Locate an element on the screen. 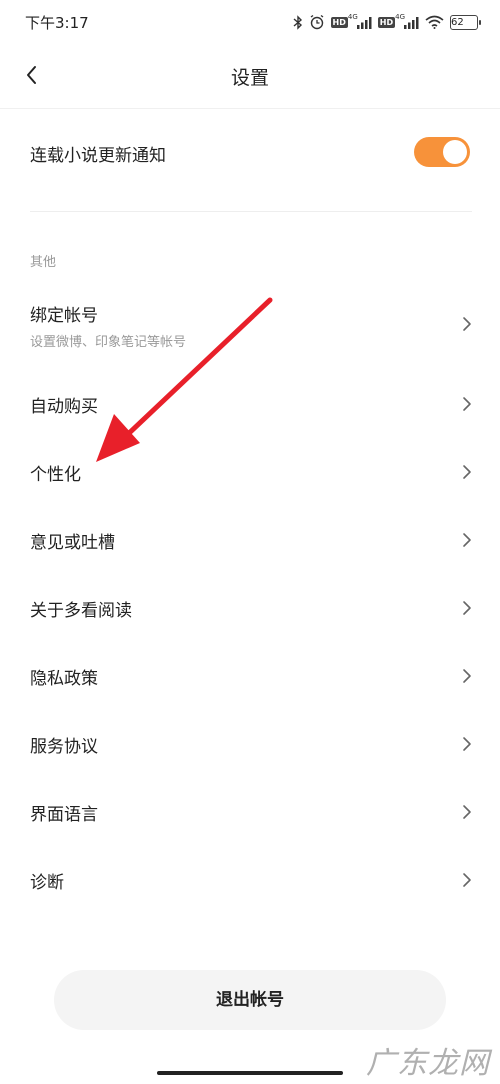 The width and height of the screenshot is (500, 1084). status-icons: HD 4G HD 4G 62 is located at coordinates (387, 22).